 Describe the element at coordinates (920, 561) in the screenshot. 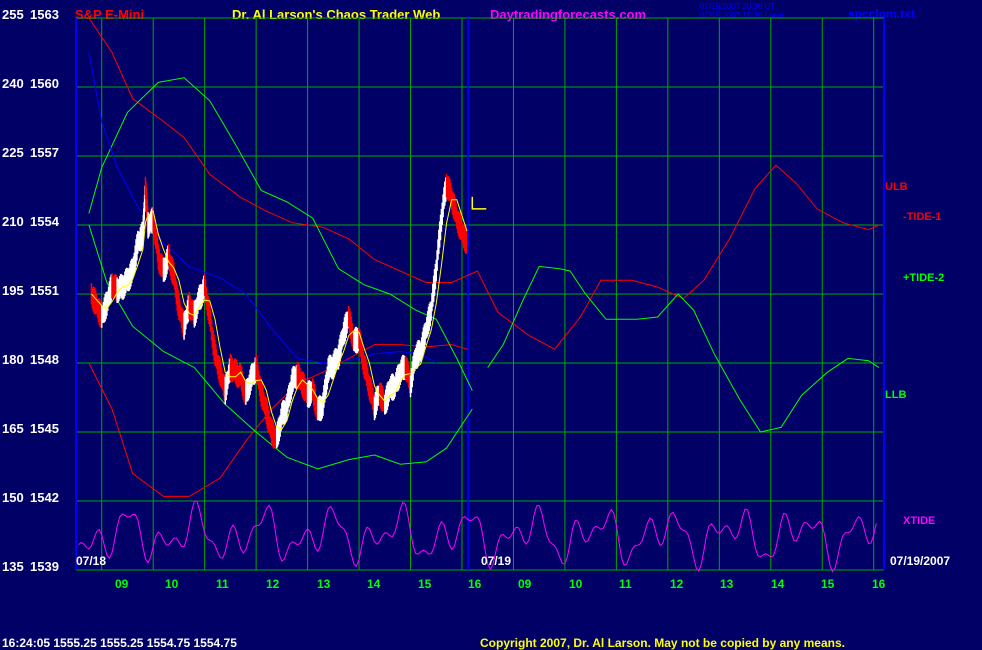

I see `date-right: 07/19/2007` at that location.